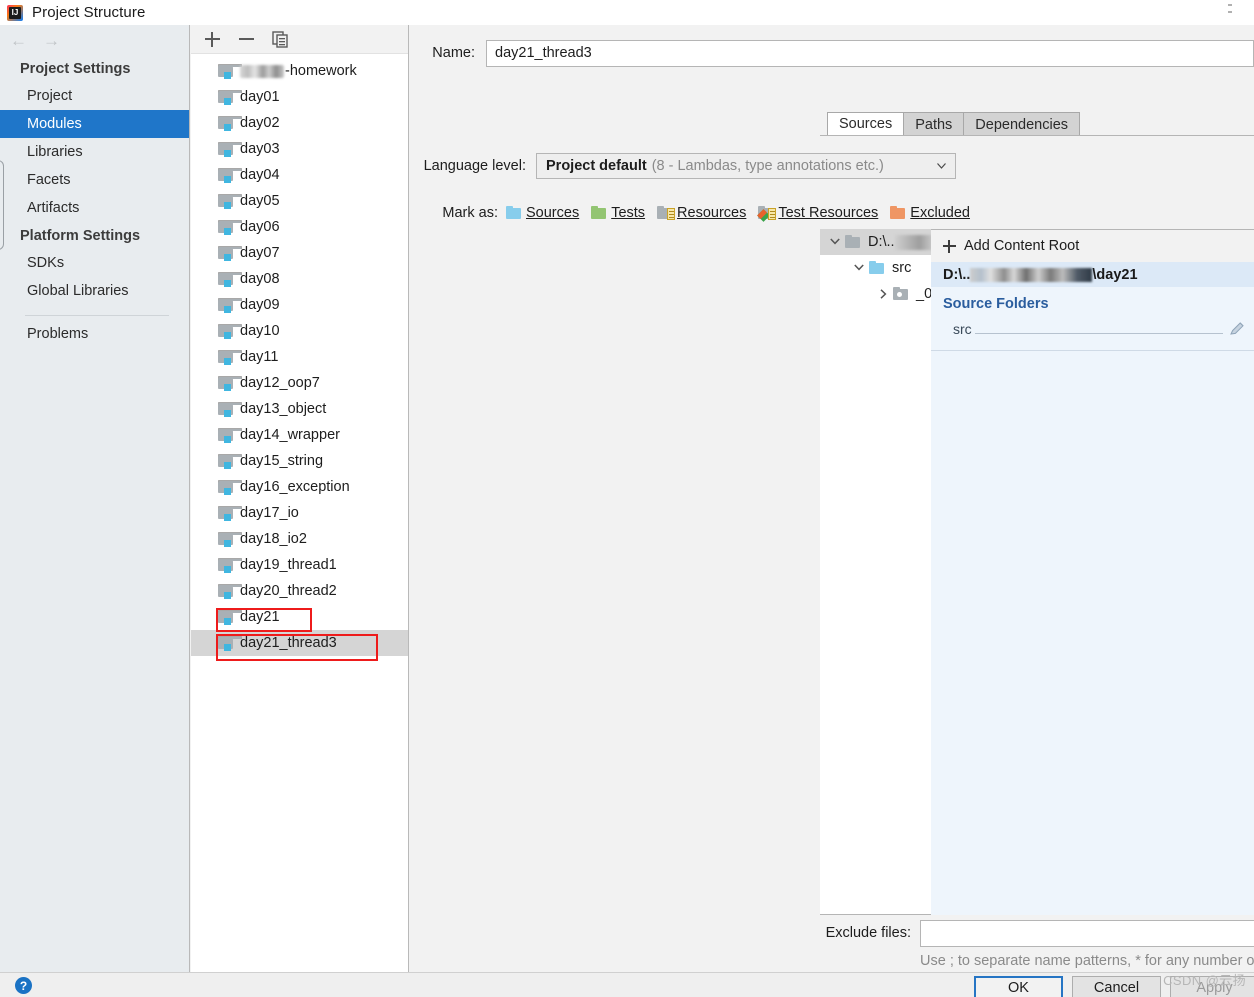 The image size is (1254, 997). Describe the element at coordinates (94, 291) in the screenshot. I see `sidebar-item-global-libraries: Global Libraries` at that location.